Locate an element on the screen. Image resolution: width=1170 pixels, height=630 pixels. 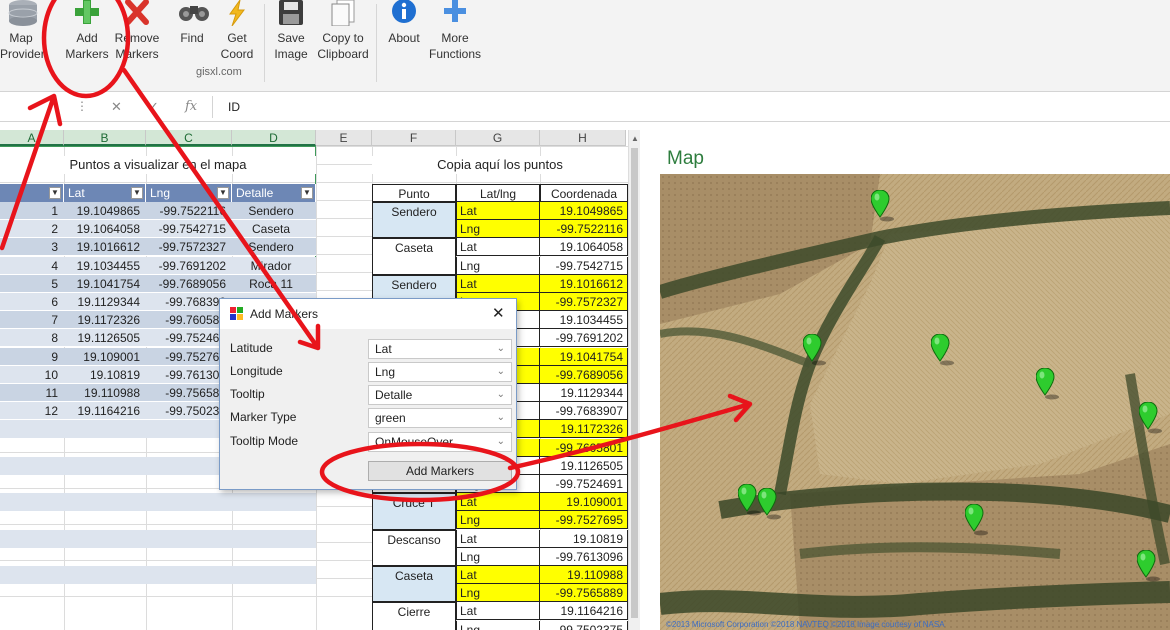
find-button: Find is located at coordinates (192, 23).